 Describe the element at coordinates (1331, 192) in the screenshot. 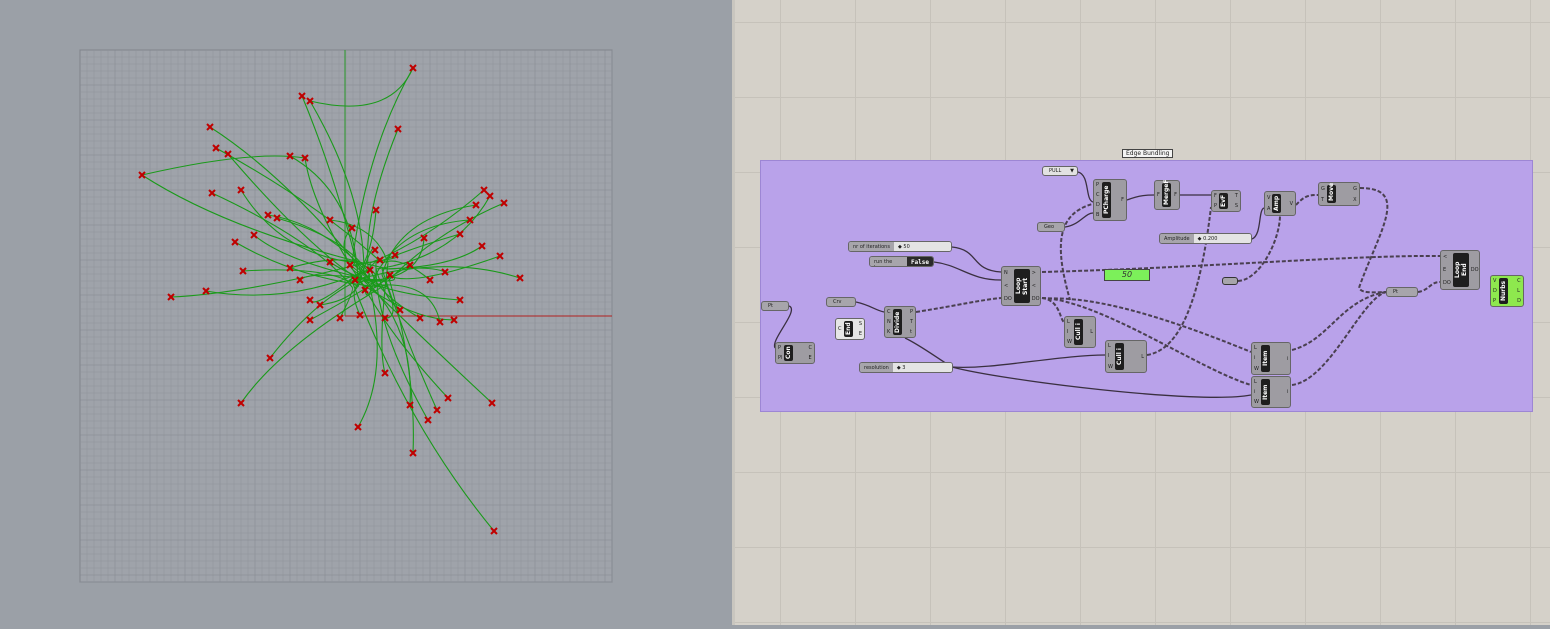

I see `component-name: Move` at that location.